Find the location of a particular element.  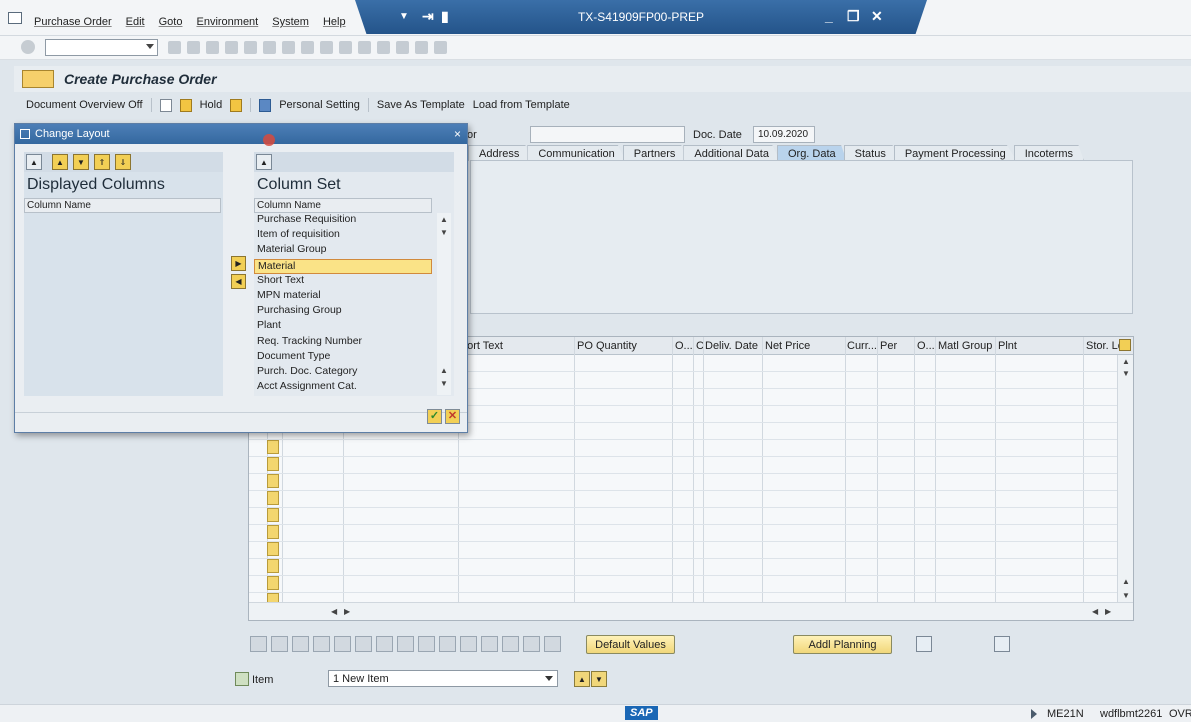

load-from-template-button: Load from Template is located at coordinates (521, 105).